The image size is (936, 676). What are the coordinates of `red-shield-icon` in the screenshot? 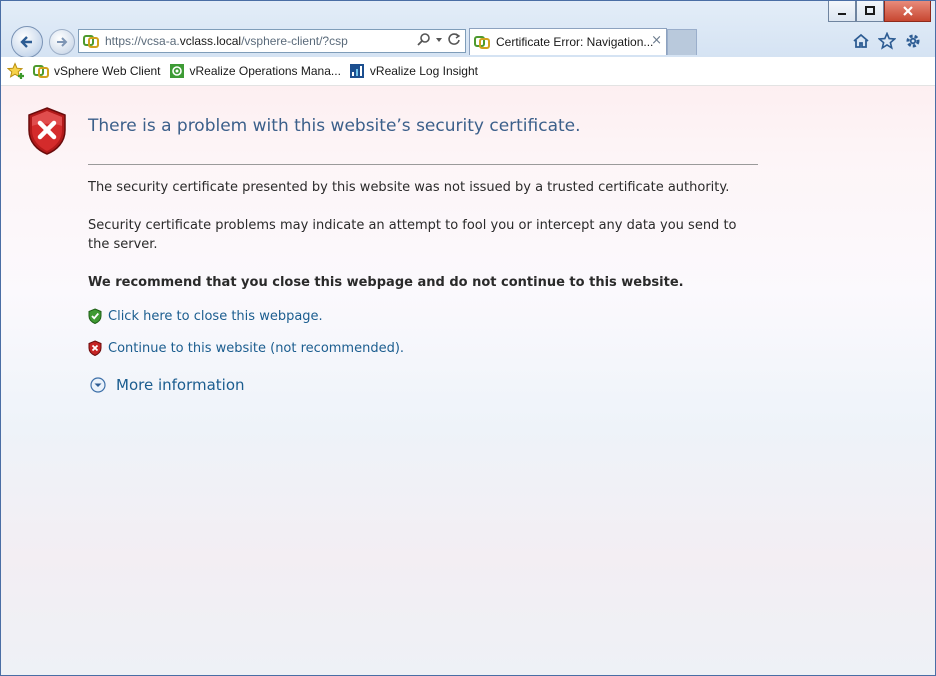 It's located at (95, 348).